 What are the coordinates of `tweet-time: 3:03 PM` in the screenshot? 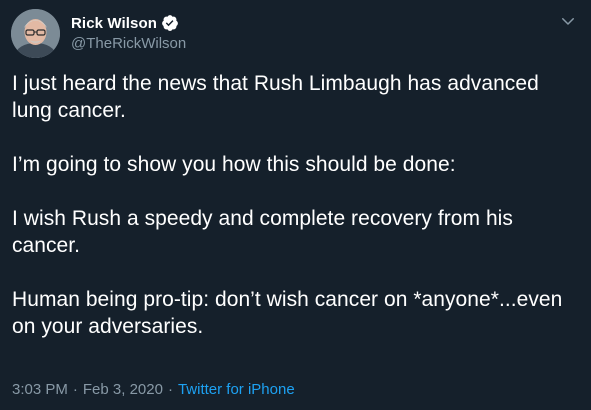 It's located at (40, 389).